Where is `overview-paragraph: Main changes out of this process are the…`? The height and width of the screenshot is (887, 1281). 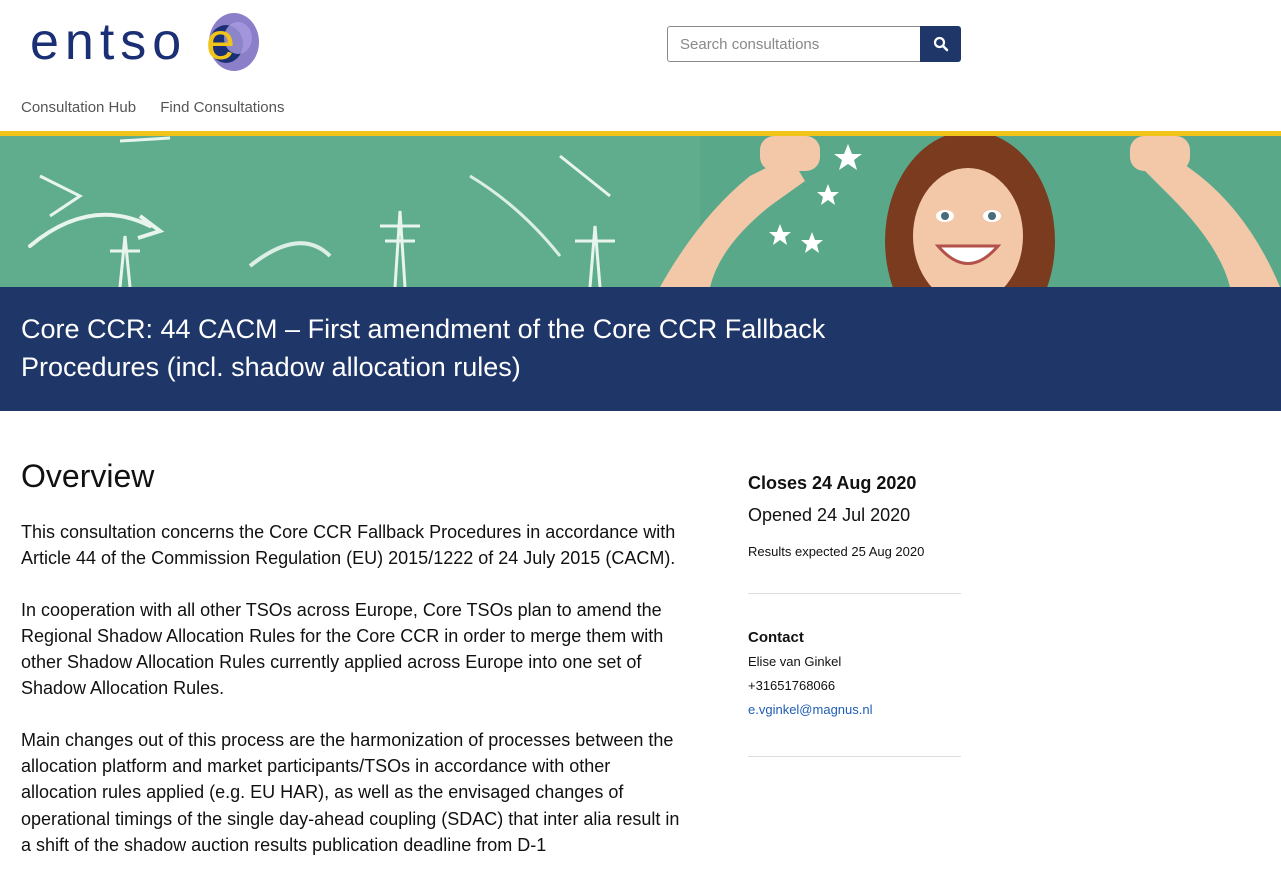
overview-paragraph: Main changes out of this process are the… is located at coordinates (350, 792).